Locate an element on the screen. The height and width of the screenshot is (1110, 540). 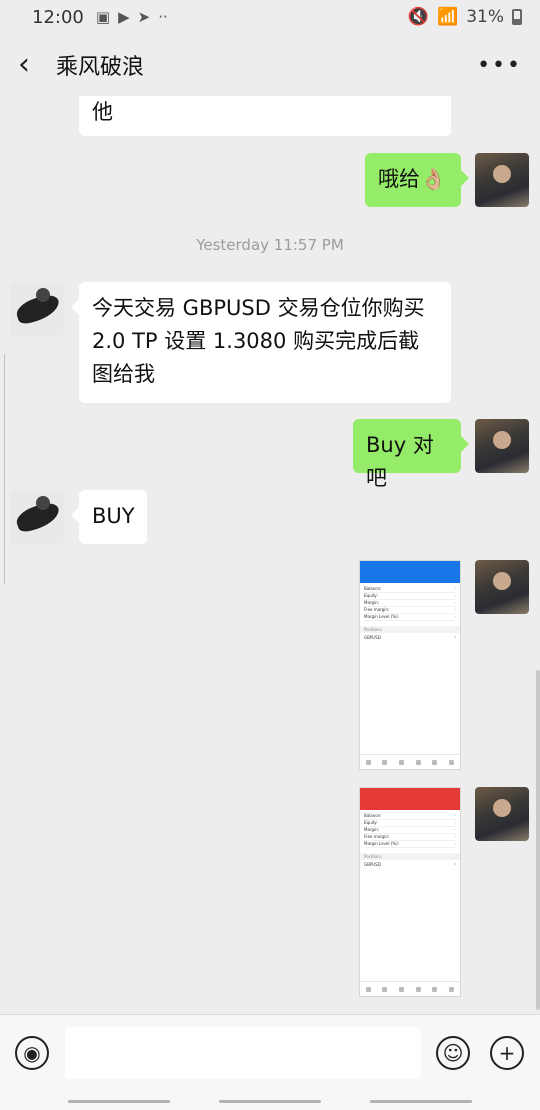
message-bubble-outgoing: Buy 对吧 is located at coordinates (411, 454).